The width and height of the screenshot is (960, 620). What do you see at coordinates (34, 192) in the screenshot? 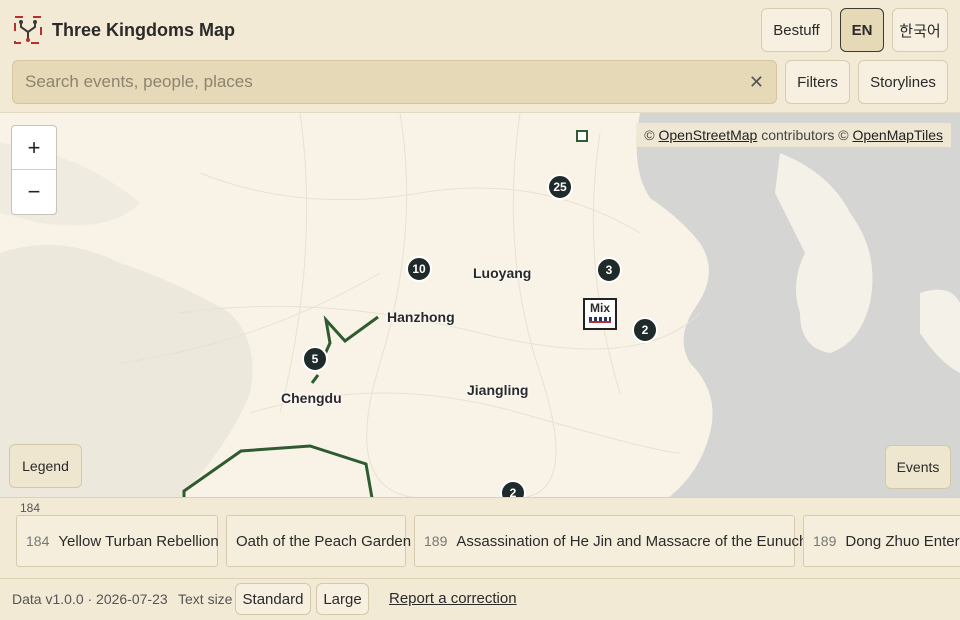
I see `zoom-out-button: −` at bounding box center [34, 192].